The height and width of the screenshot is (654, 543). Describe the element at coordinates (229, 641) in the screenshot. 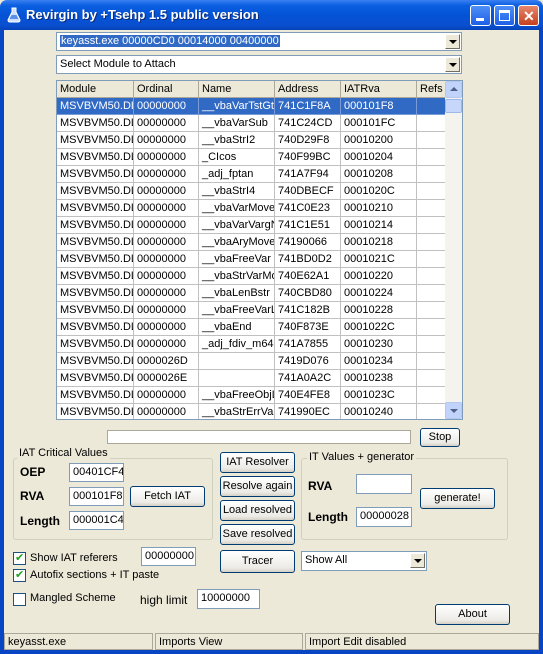

I see `status-view: Imports View` at that location.